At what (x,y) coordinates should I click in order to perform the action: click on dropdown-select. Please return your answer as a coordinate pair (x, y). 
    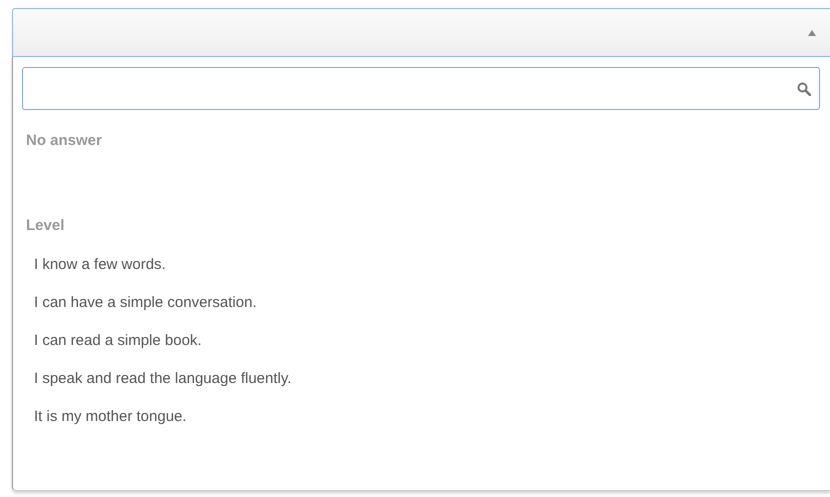
    Looking at the image, I should click on (421, 32).